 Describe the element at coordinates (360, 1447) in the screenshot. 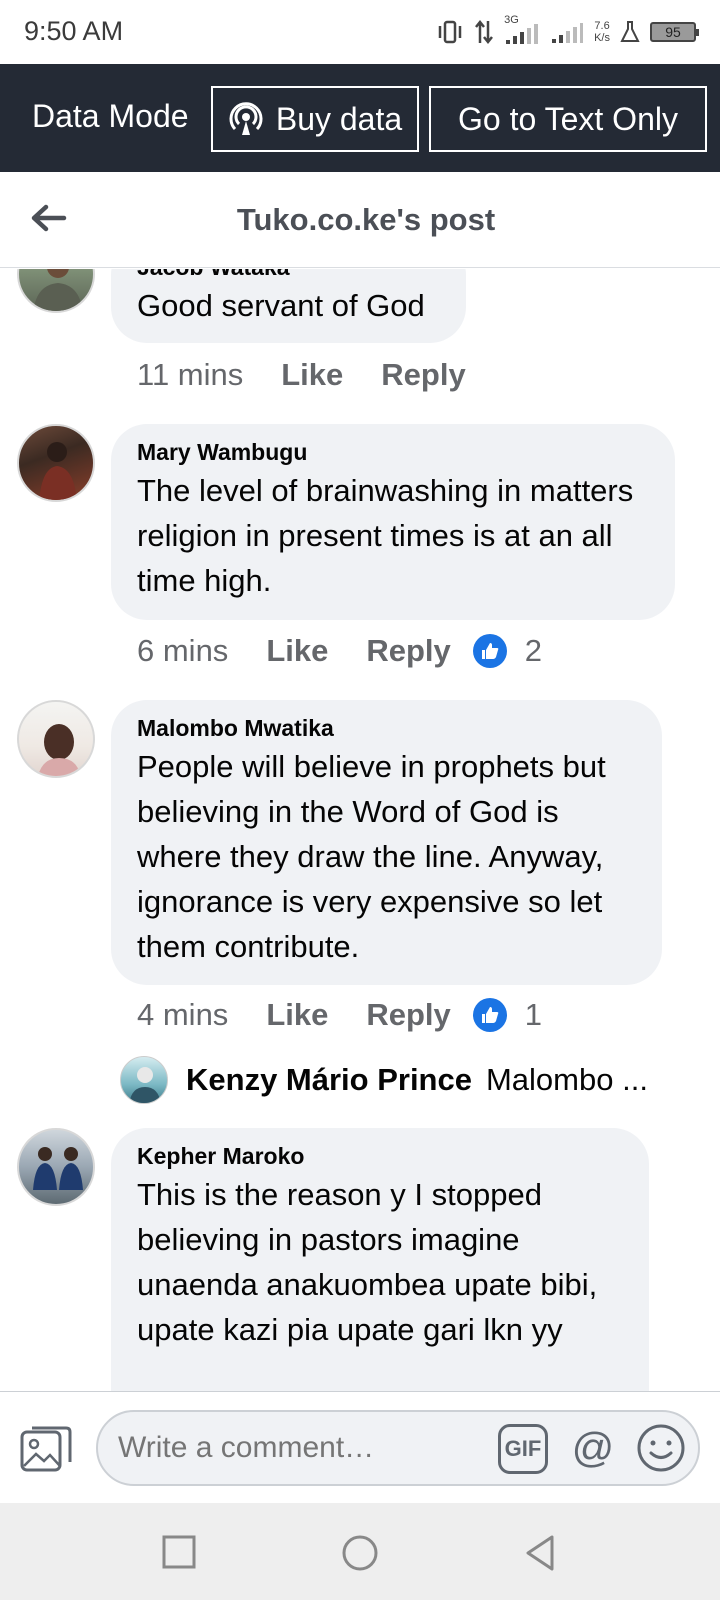

I see `comment-composer: GIF @` at that location.